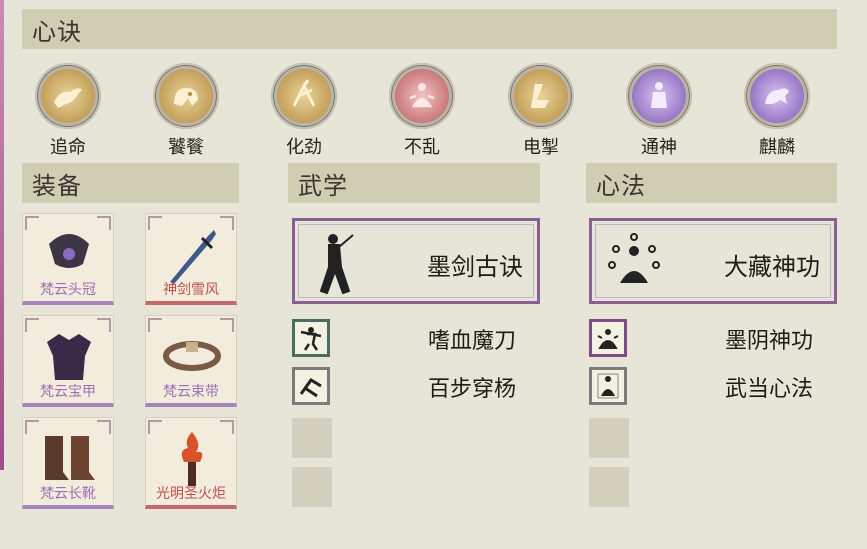 The width and height of the screenshot is (867, 549). Describe the element at coordinates (69, 357) in the screenshot. I see `armor-icon` at that location.